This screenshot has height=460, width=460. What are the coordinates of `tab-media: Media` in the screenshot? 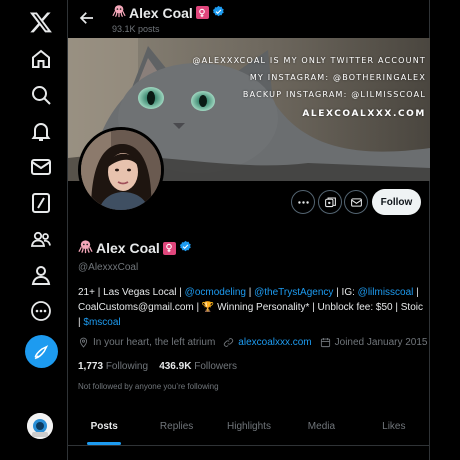 It's located at (321, 426).